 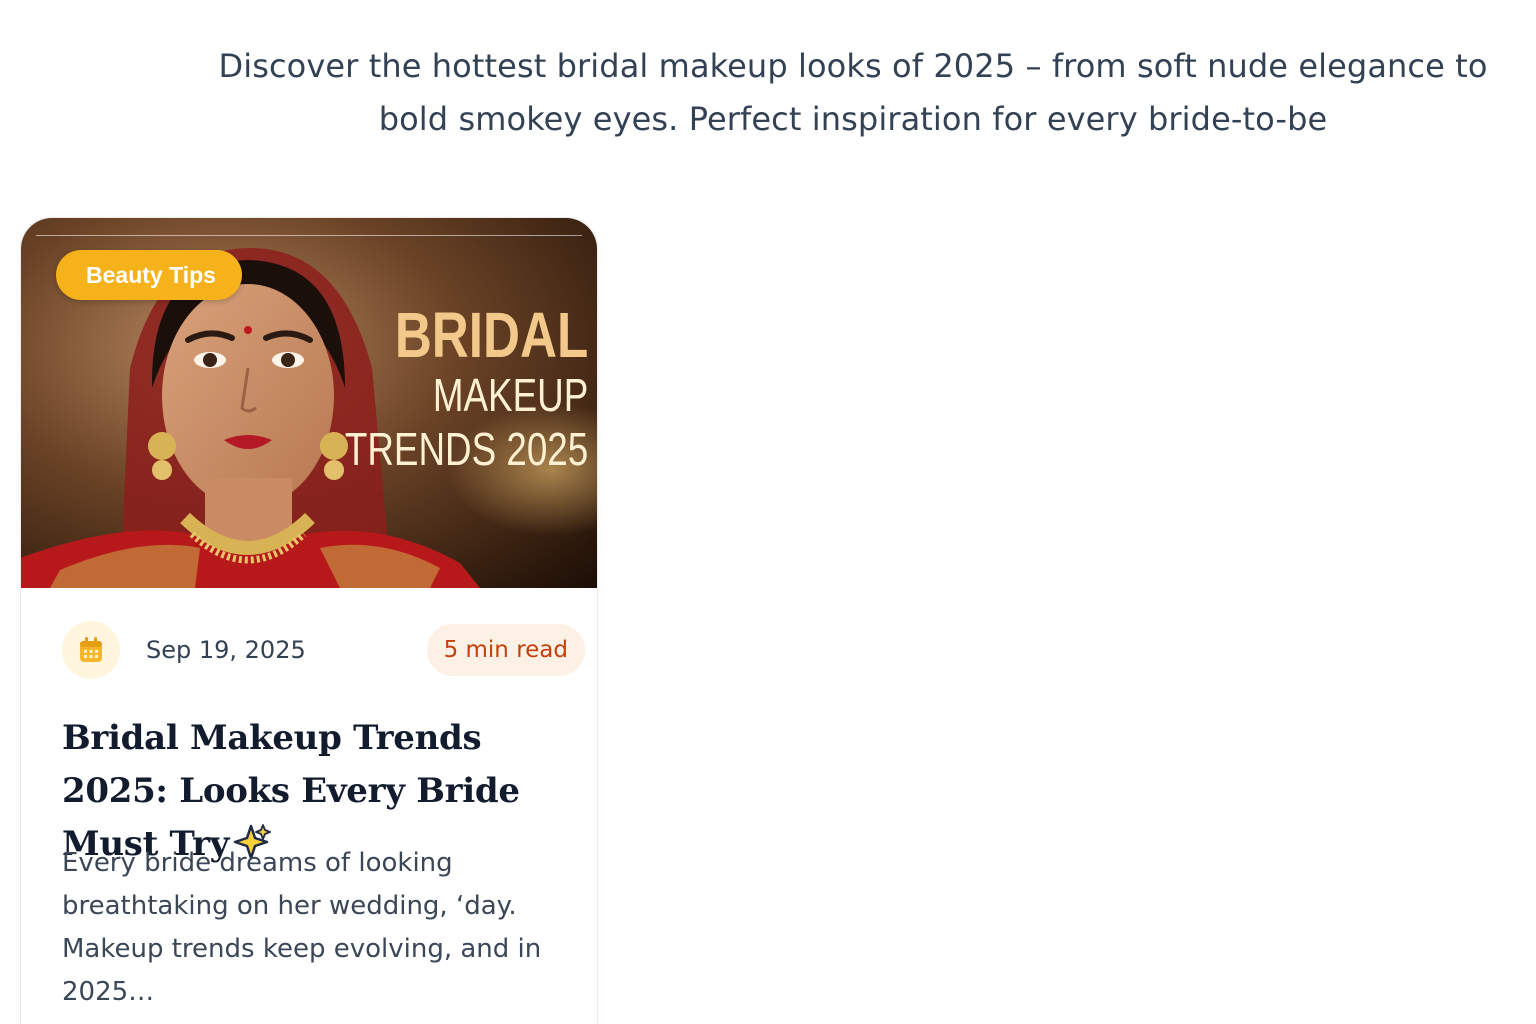 What do you see at coordinates (91, 650) in the screenshot?
I see `calendar-icon` at bounding box center [91, 650].